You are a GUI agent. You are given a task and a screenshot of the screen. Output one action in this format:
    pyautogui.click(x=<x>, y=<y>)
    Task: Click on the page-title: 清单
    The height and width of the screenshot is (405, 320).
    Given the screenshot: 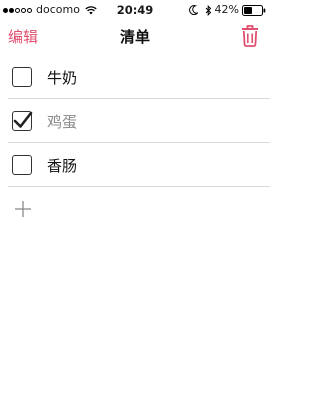 What is the action you would take?
    pyautogui.click(x=134, y=37)
    